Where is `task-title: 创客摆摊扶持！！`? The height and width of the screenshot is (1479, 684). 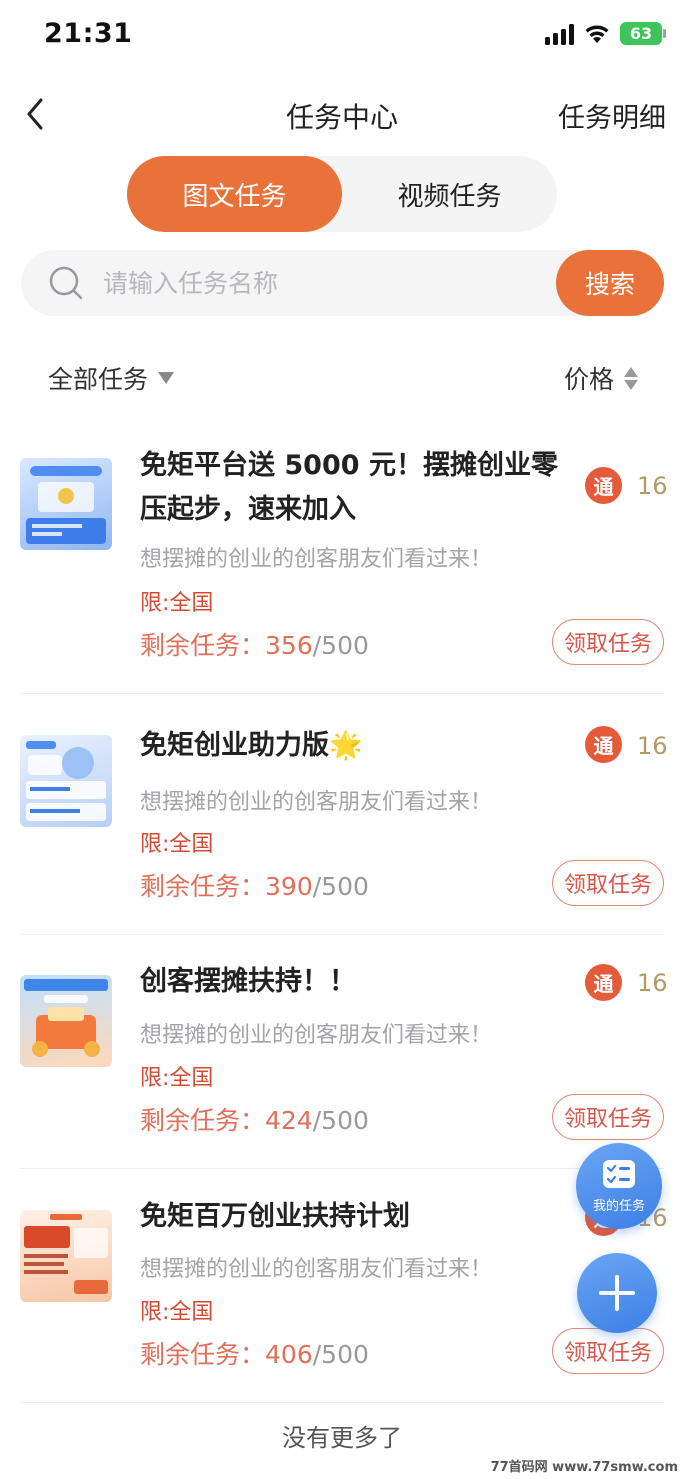 task-title: 创客摆摊扶持！！ is located at coordinates (248, 981).